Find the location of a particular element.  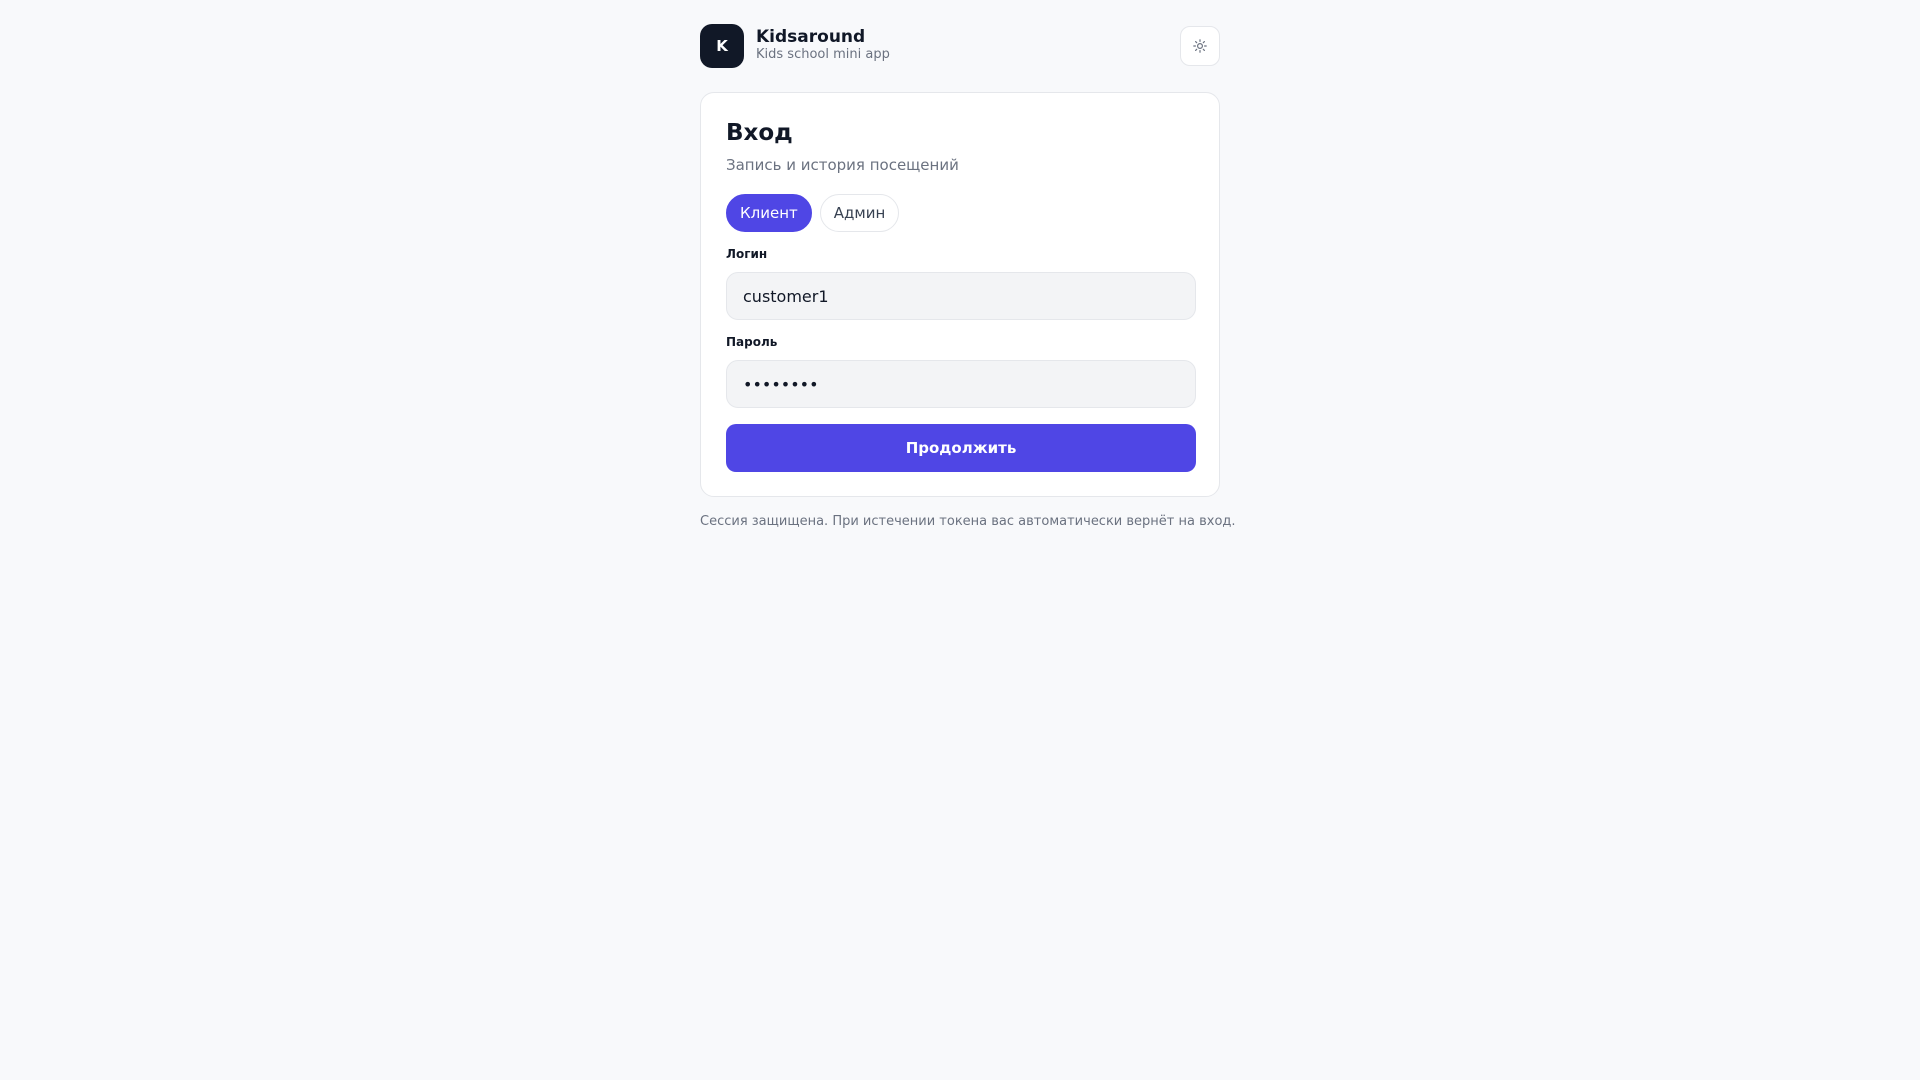

tab-admin: Админ is located at coordinates (859, 213).